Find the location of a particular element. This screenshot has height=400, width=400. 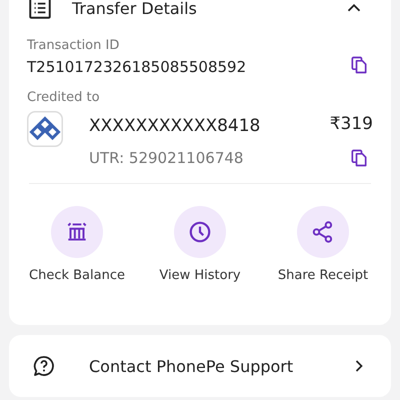

support-link: Contact PhonePe Support is located at coordinates (191, 366).